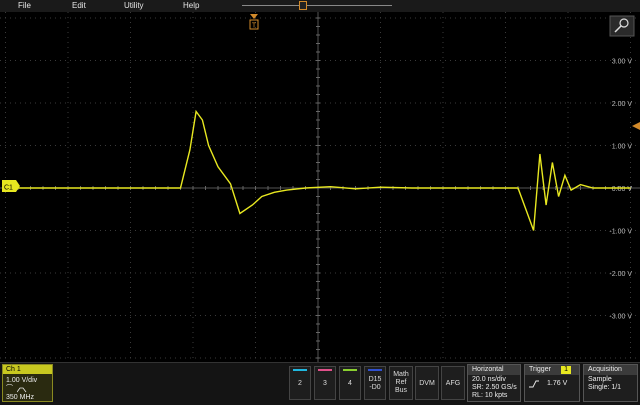 The width and height of the screenshot is (640, 405). What do you see at coordinates (134, 6) in the screenshot?
I see `menu-utility: Utility` at bounding box center [134, 6].